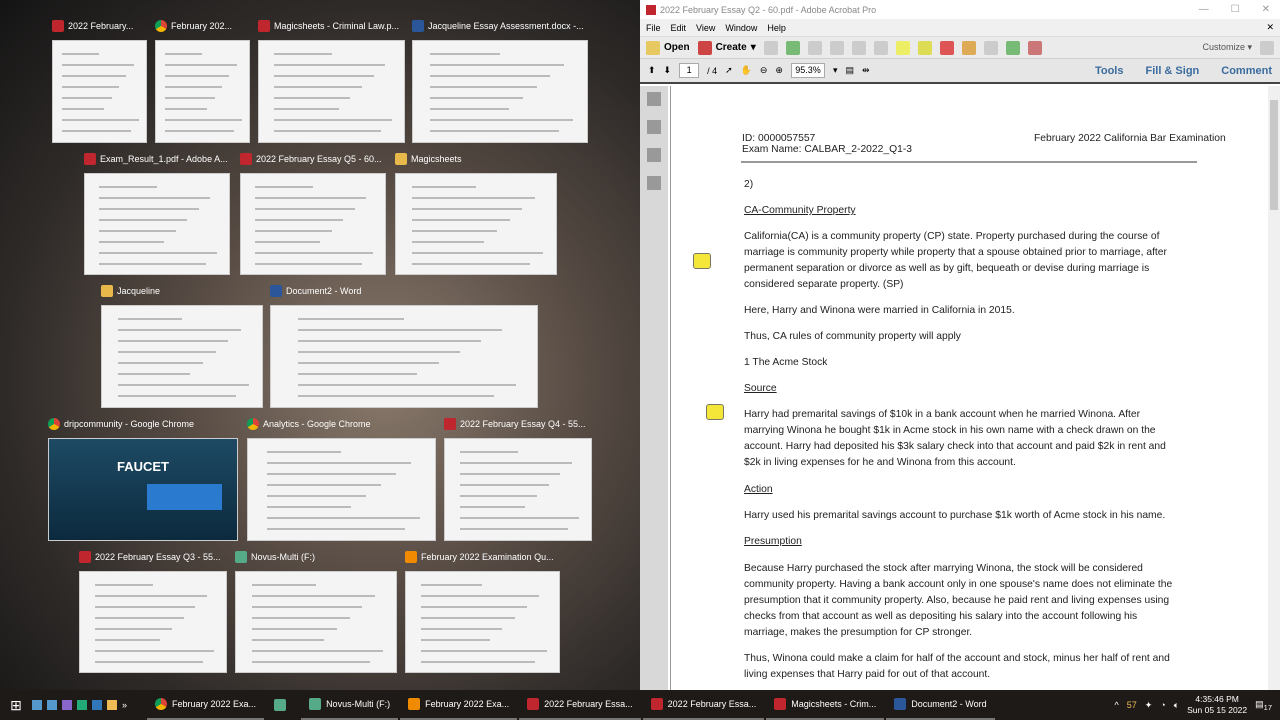 Image resolution: width=1280 pixels, height=720 pixels. Describe the element at coordinates (653, 28) in the screenshot. I see `menu-file: File` at that location.